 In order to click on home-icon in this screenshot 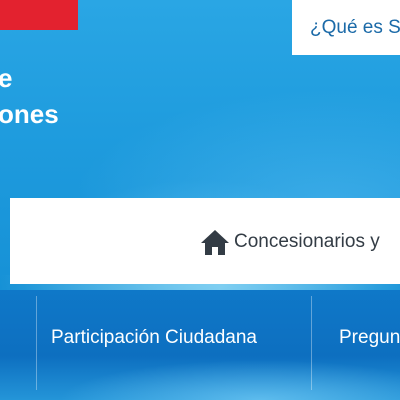, I will do `click(215, 242)`.